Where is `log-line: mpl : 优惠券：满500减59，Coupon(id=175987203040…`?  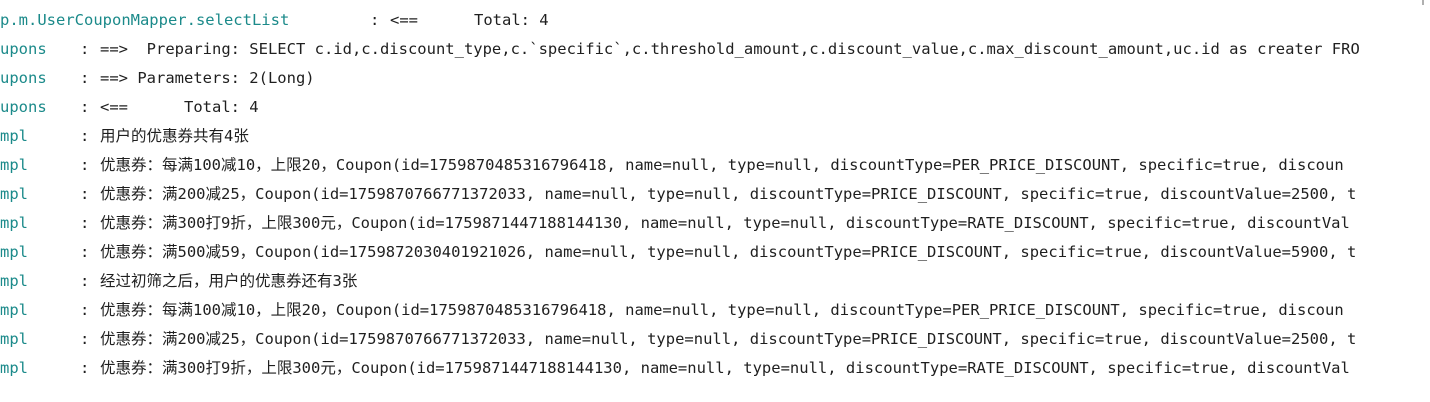 log-line: mpl : 优惠券：满500减59，Coupon(id=175987203040… is located at coordinates (715, 252).